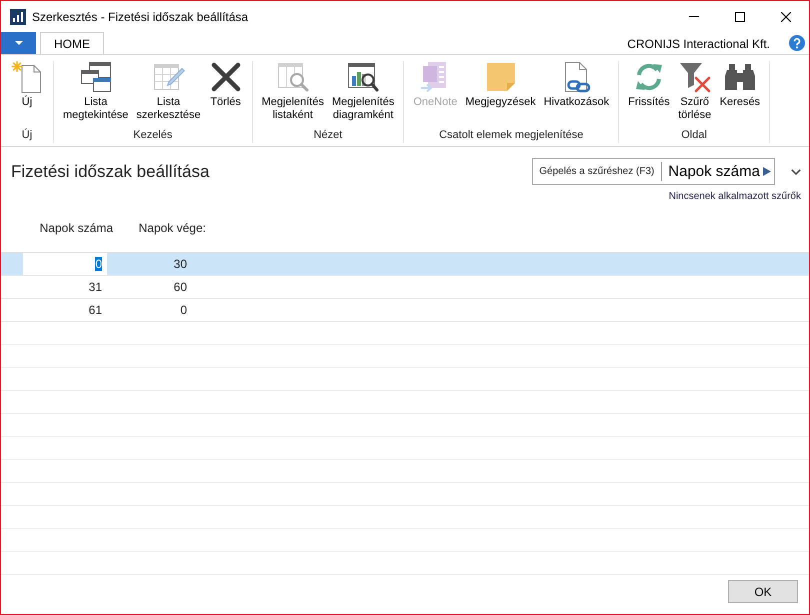 Image resolution: width=810 pixels, height=615 pixels. What do you see at coordinates (140, 17) in the screenshot?
I see `window-title: Szerkesztés - Fizetési időszak beállítása` at bounding box center [140, 17].